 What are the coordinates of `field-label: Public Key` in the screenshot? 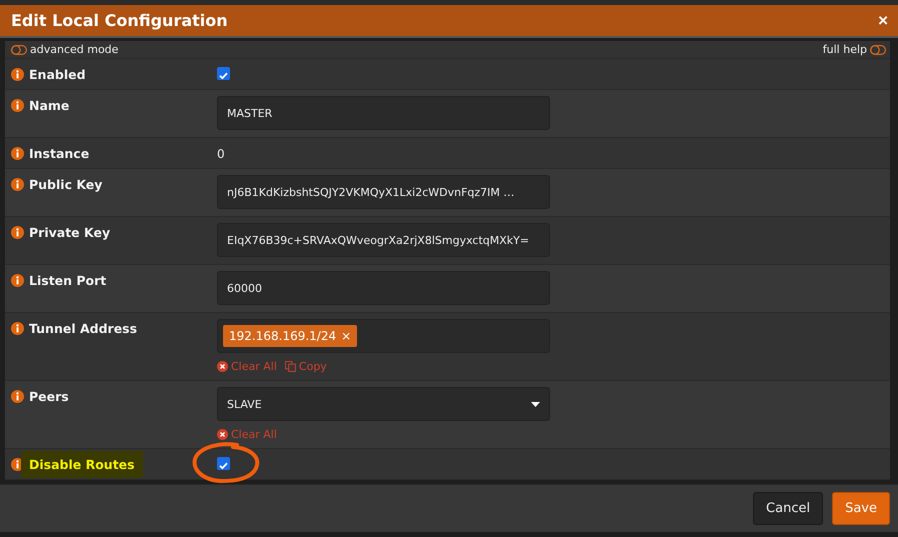 It's located at (66, 184).